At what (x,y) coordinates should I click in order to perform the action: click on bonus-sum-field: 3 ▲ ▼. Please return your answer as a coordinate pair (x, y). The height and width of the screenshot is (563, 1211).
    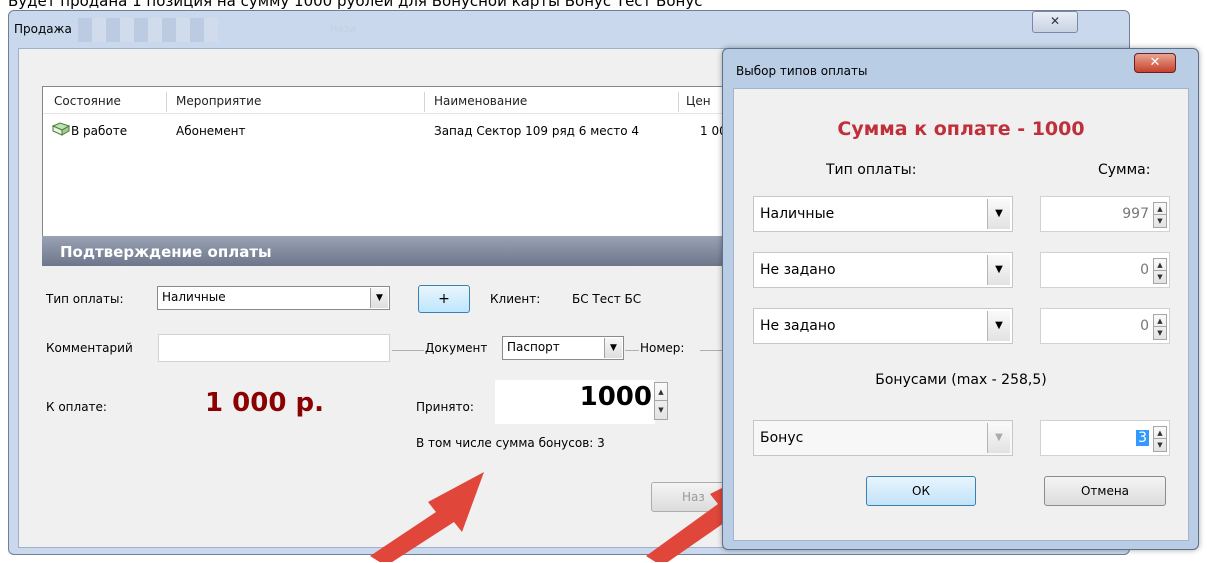
    Looking at the image, I should click on (1105, 438).